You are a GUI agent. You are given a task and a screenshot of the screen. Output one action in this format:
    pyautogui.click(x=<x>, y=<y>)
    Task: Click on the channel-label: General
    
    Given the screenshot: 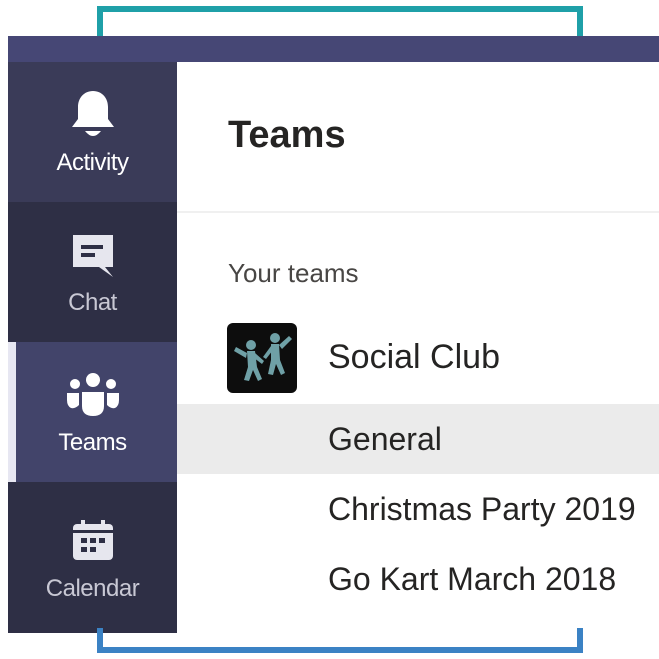 What is the action you would take?
    pyautogui.click(x=385, y=439)
    